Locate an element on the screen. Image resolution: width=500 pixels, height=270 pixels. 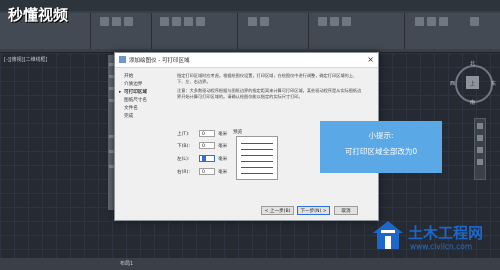
wizard-step-label: 图纸尺寸名 is located at coordinates (135, 100).